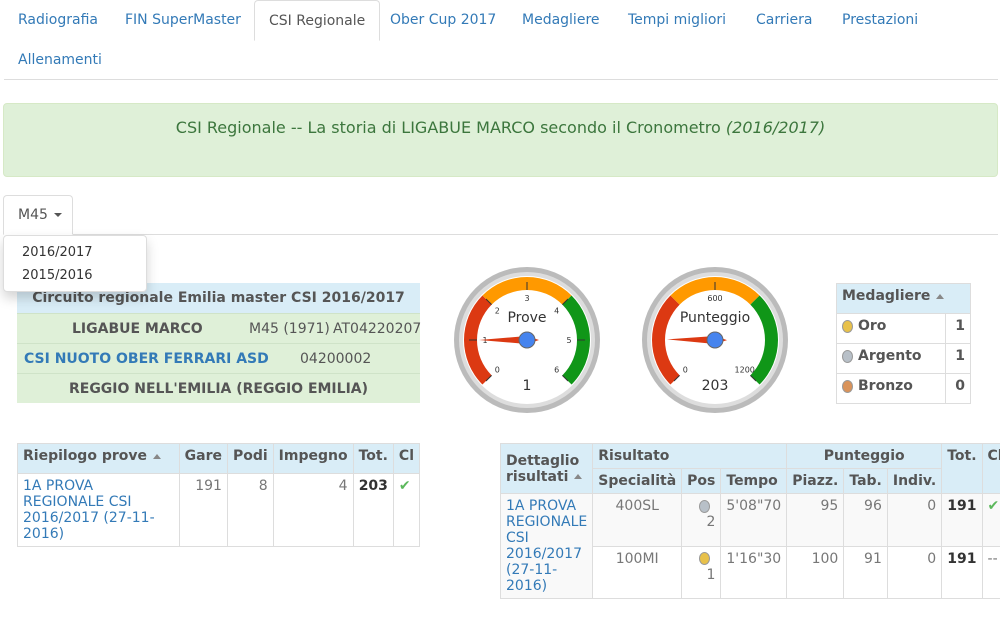  Describe the element at coordinates (561, 20) in the screenshot. I see `tab-medagliere: Medagliere` at that location.